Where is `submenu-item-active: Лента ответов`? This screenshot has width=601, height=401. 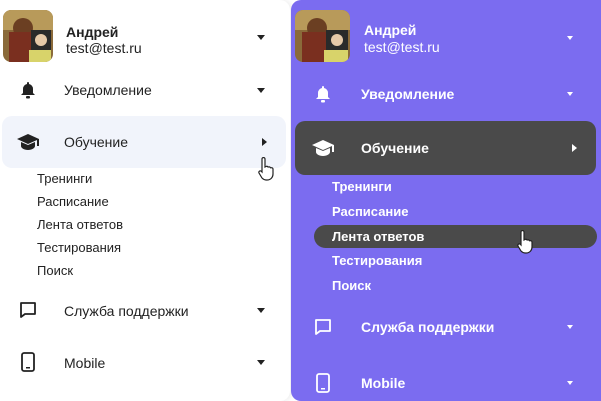 submenu-item-active: Лента ответов is located at coordinates (455, 236).